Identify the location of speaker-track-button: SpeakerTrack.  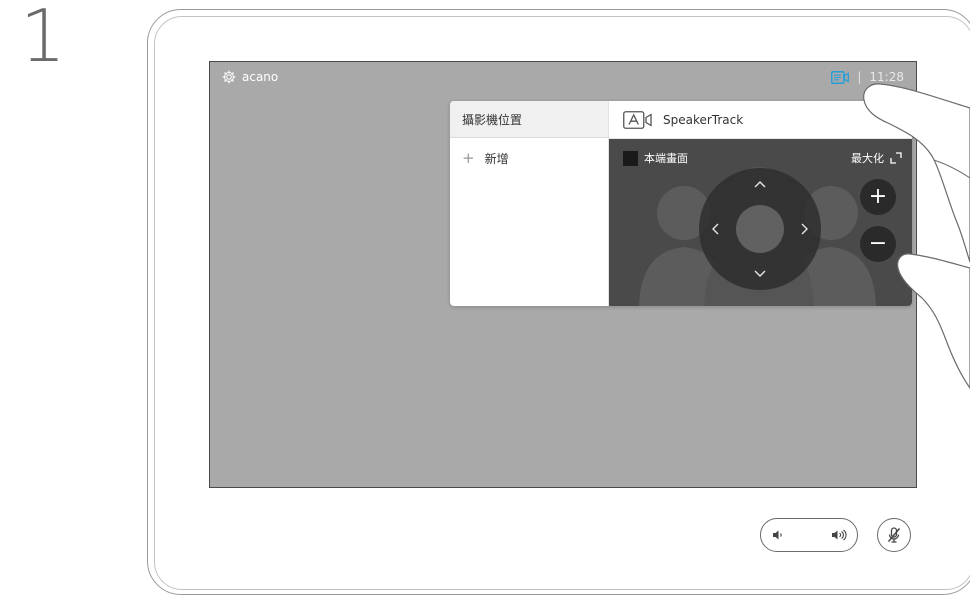
(760, 120).